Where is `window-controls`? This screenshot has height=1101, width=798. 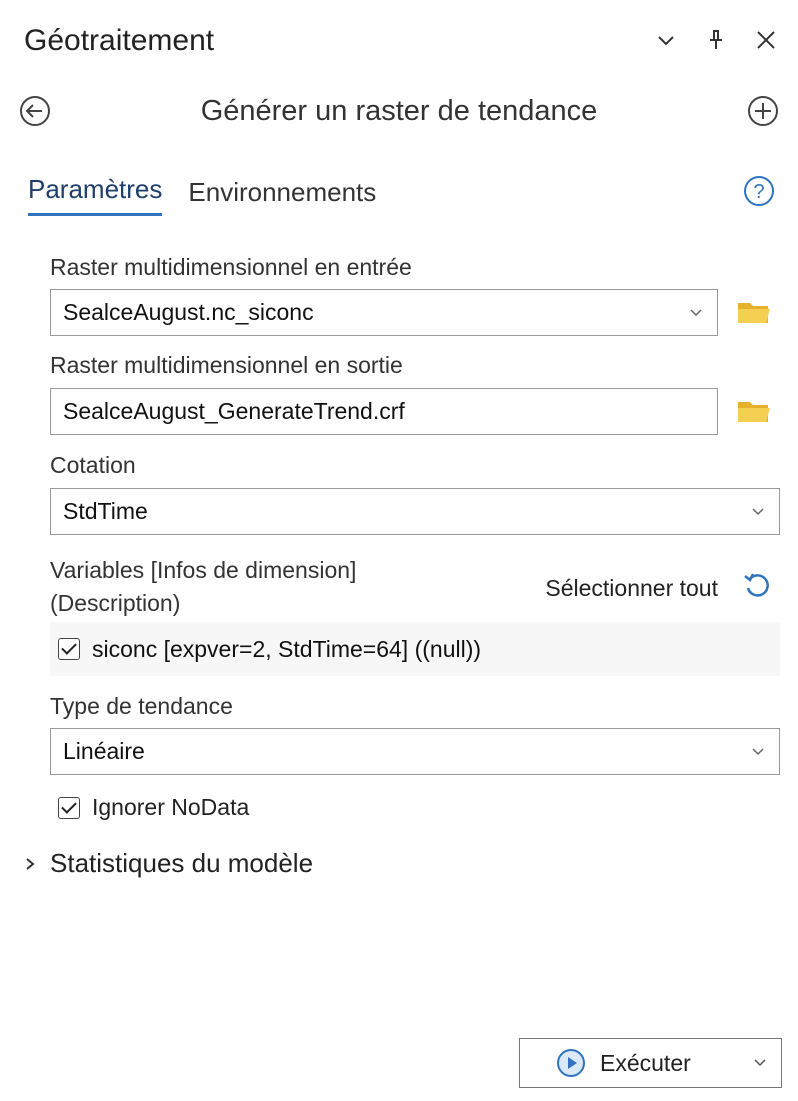 window-controls is located at coordinates (716, 40).